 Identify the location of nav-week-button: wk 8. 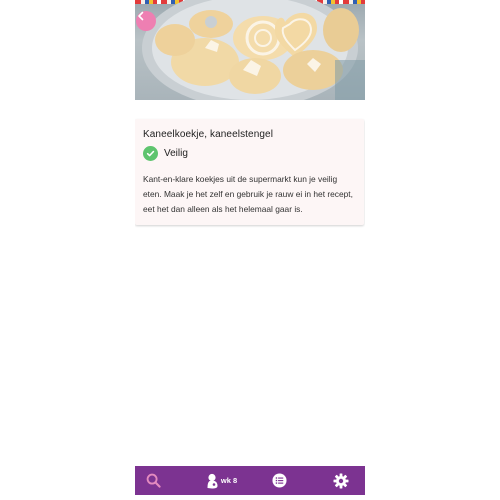
(221, 480).